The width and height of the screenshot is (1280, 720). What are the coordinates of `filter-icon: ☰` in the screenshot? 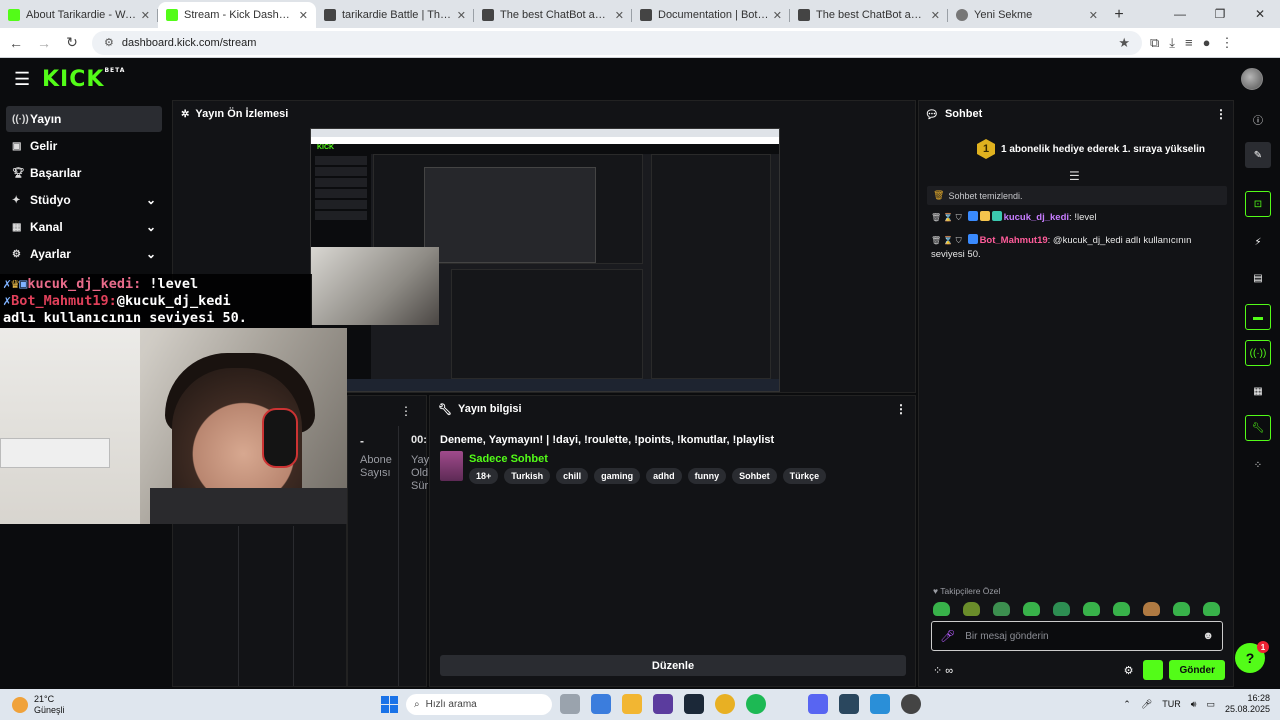 It's located at (1074, 176).